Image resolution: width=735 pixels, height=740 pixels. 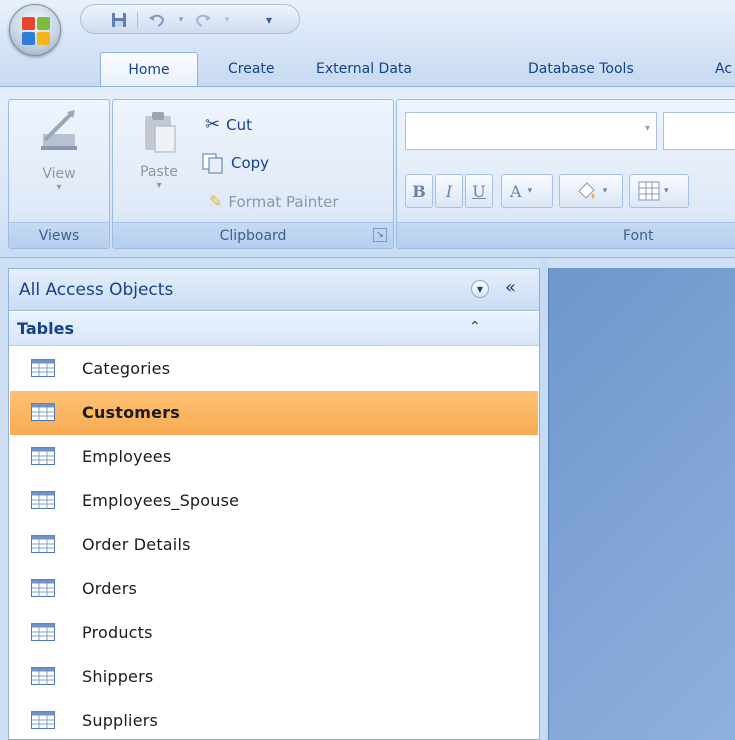 I want to click on views-group: View ▾ Views, so click(x=59, y=174).